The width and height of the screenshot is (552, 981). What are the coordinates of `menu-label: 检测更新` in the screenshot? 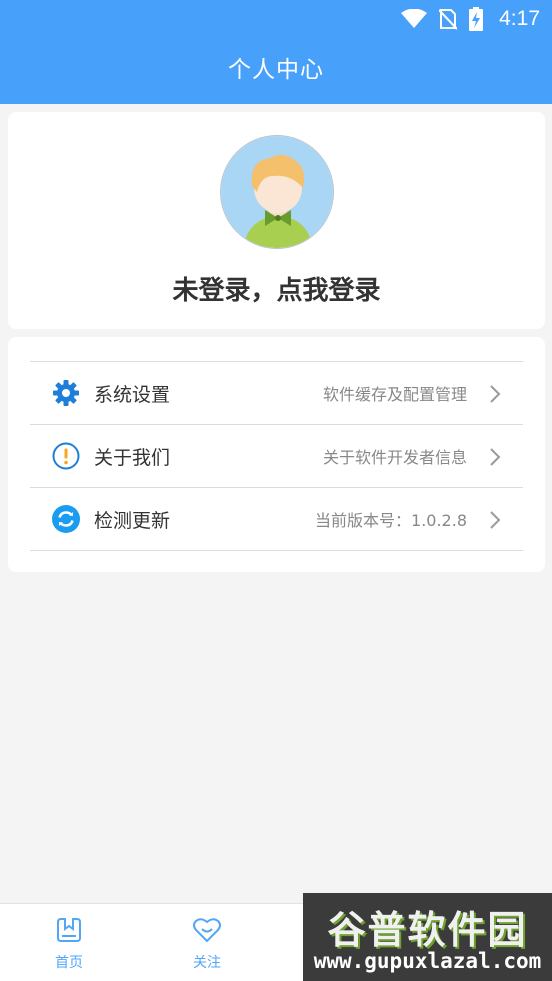 It's located at (132, 520).